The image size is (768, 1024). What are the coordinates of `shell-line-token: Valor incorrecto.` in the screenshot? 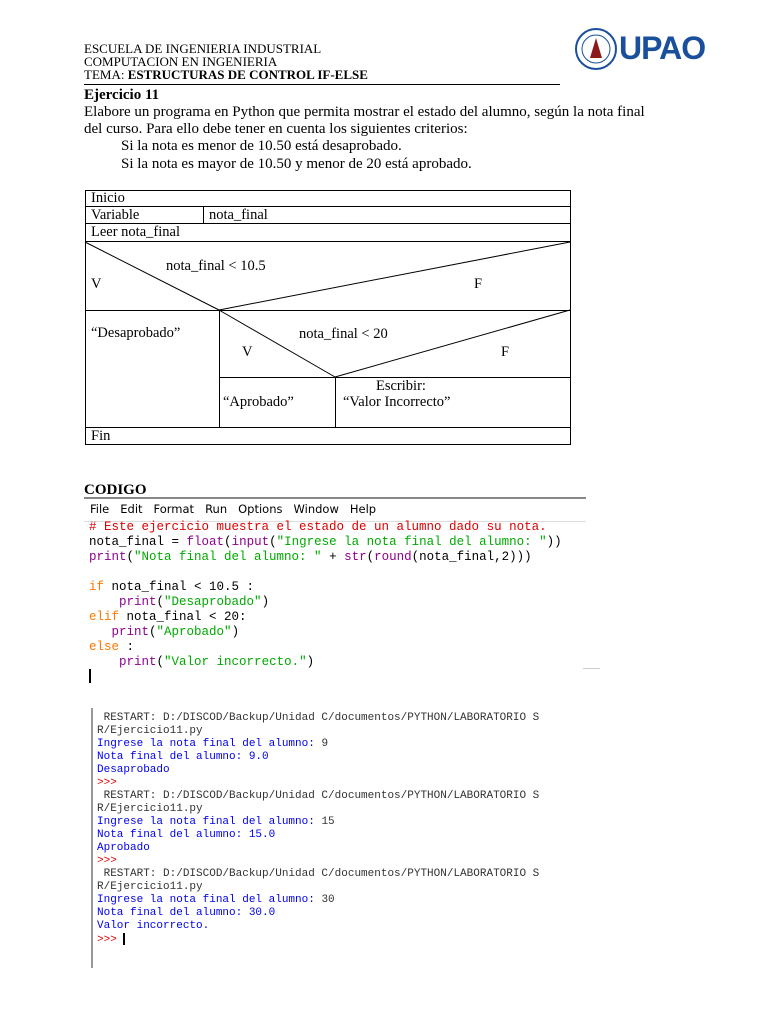 It's located at (153, 926).